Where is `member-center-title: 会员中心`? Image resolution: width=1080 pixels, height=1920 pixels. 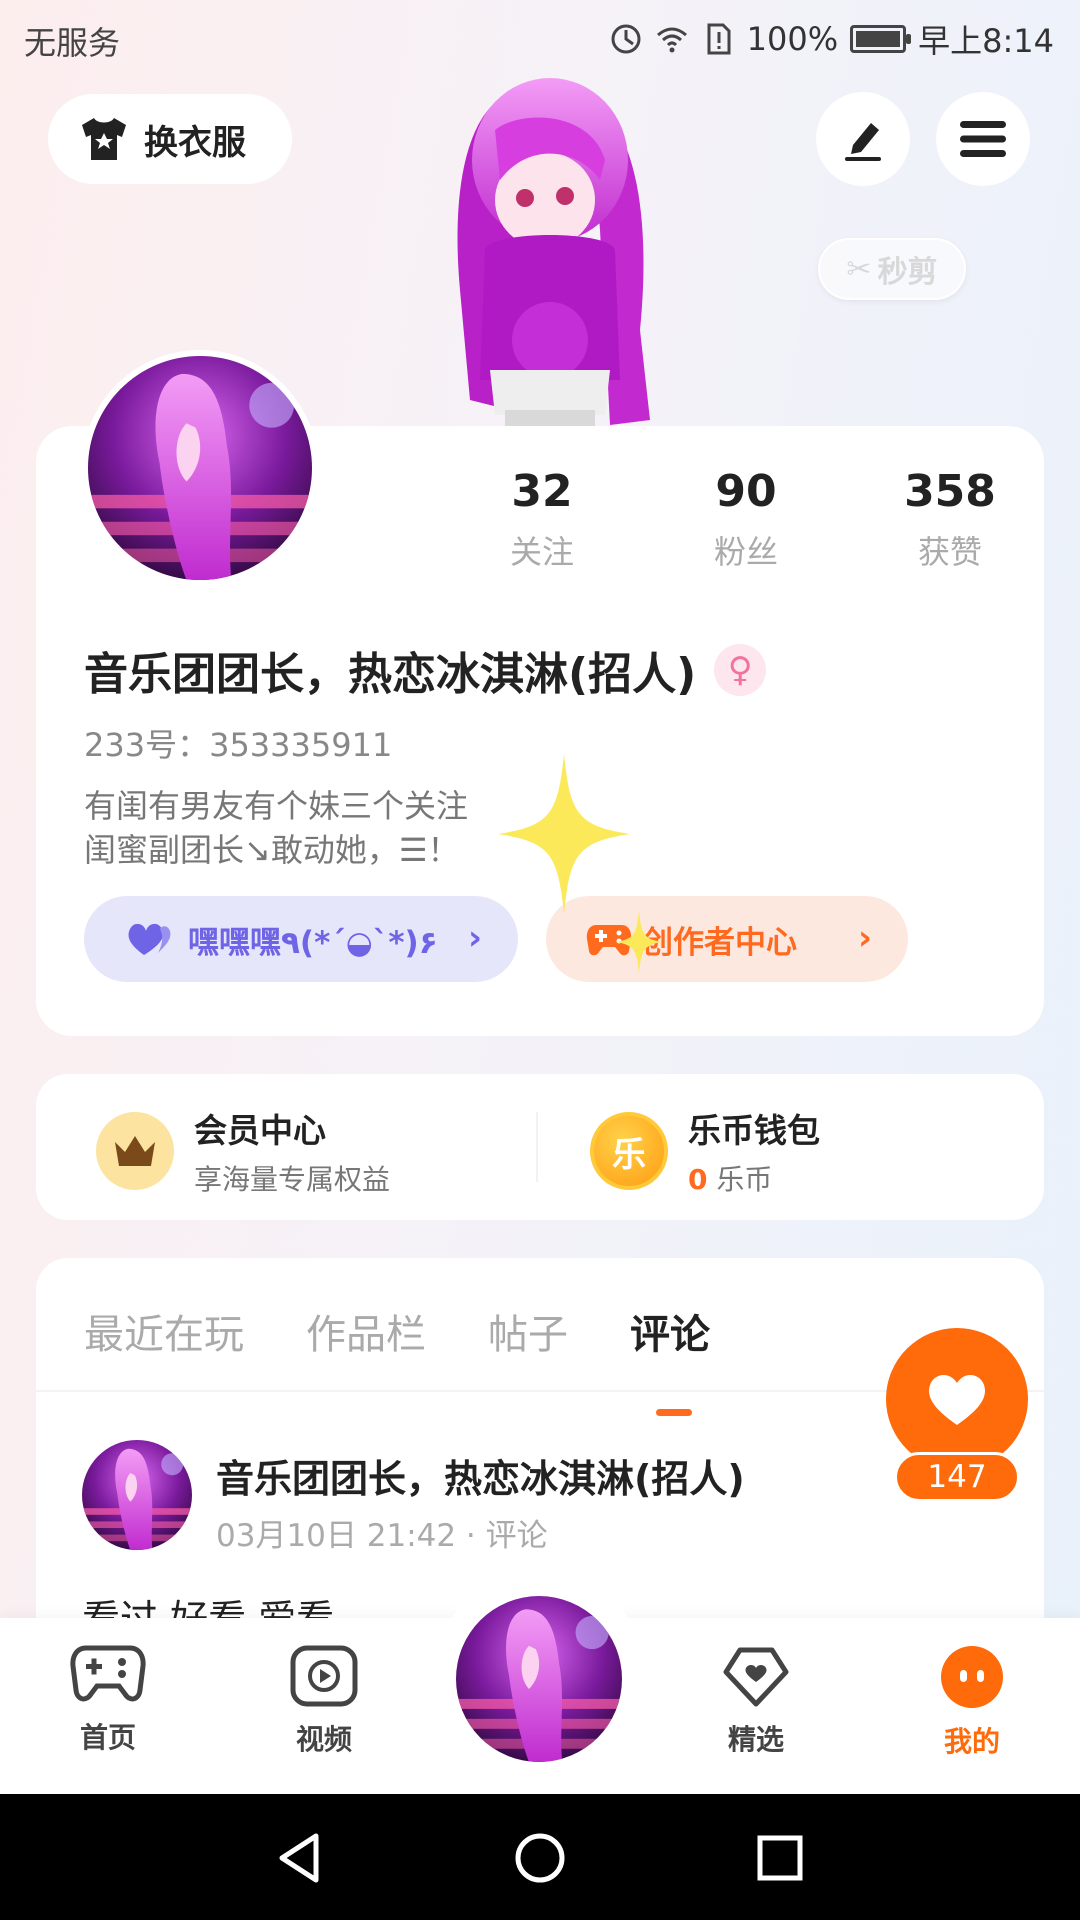
member-center-title: 会员中心 is located at coordinates (260, 1130).